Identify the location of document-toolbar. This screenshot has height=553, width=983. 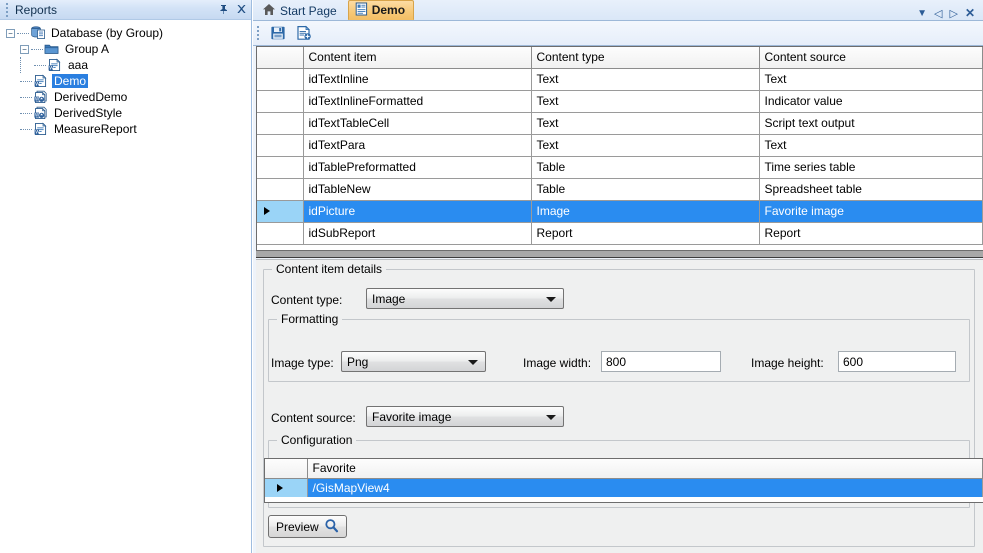
(618, 33).